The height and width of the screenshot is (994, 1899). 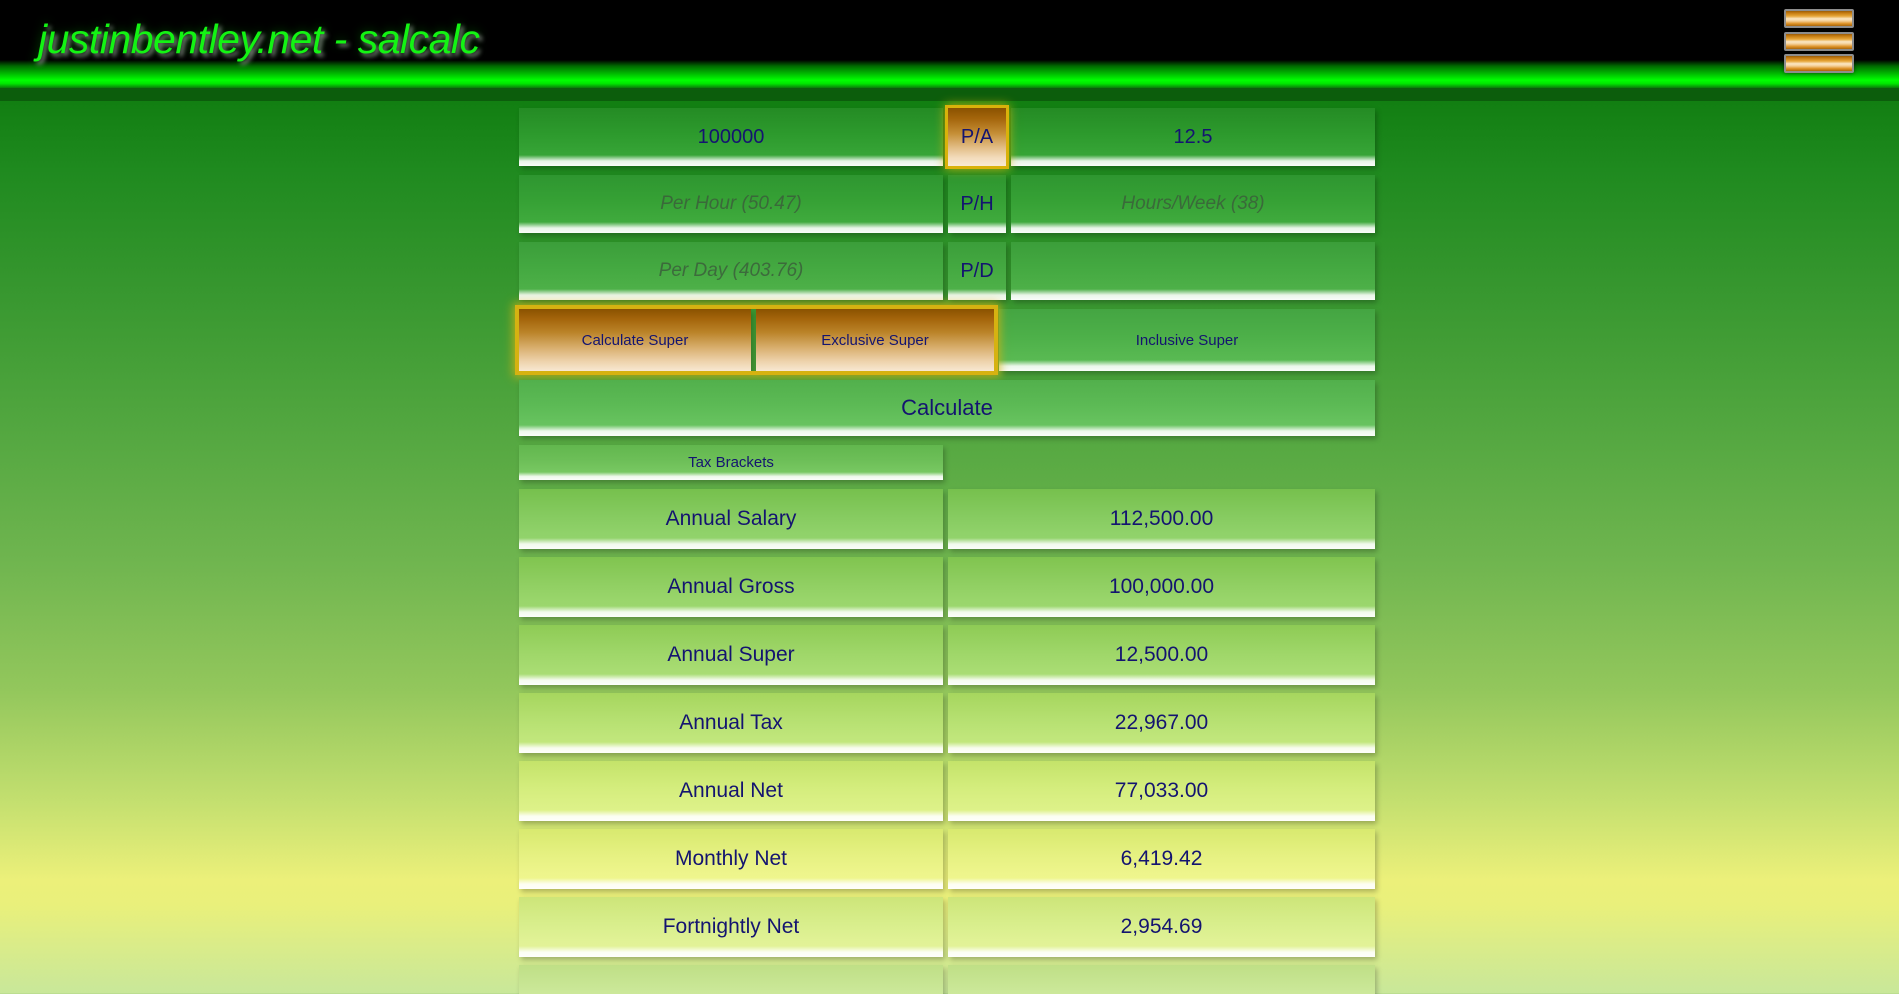 I want to click on result-label-cell: Annual Net, so click(x=731, y=791).